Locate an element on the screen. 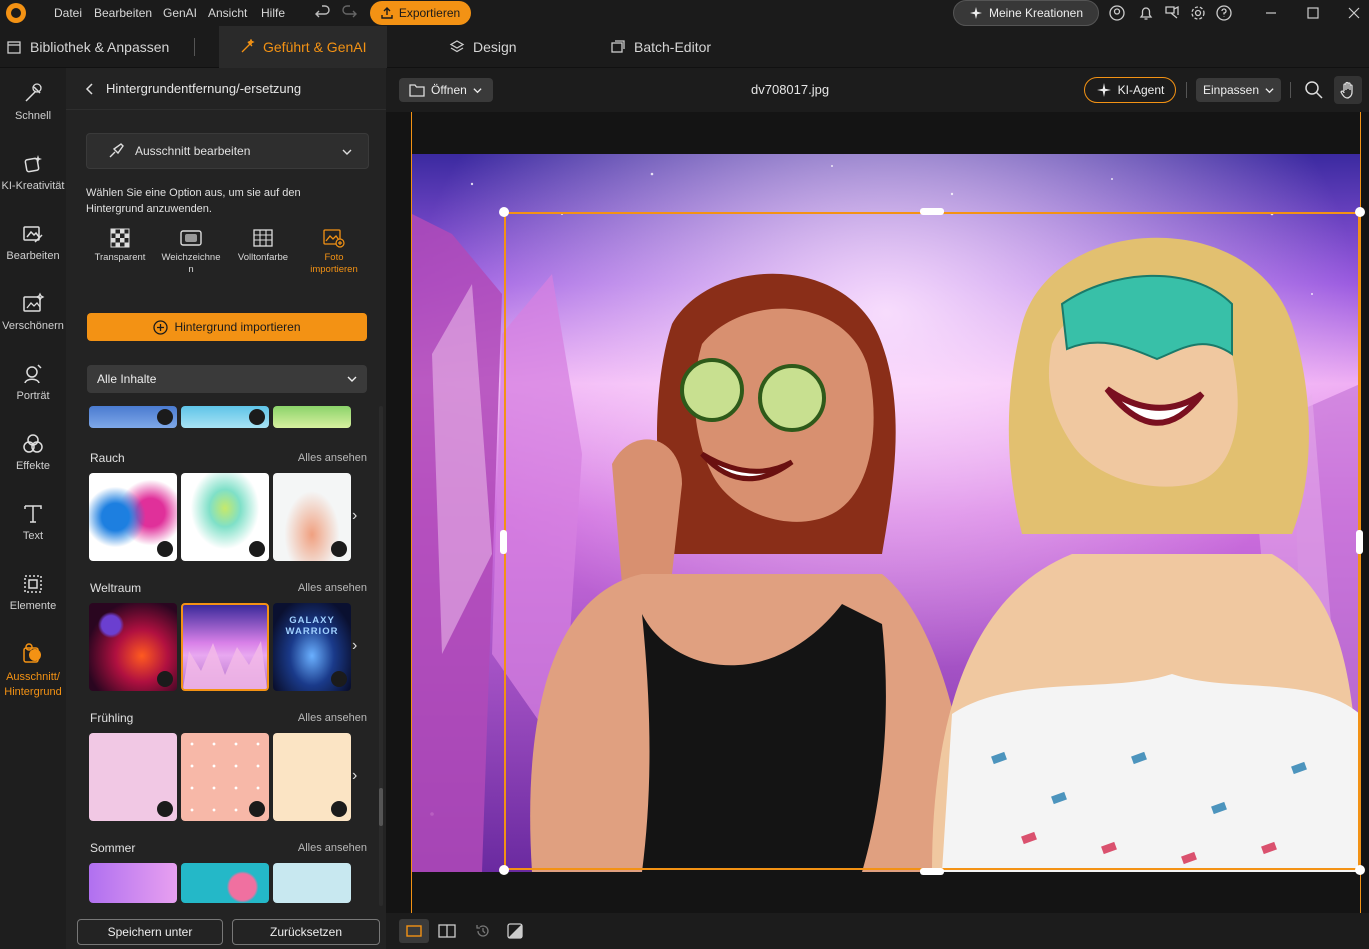 This screenshot has height=949, width=1369. ai-agent-button: KI-Agent is located at coordinates (1130, 90).